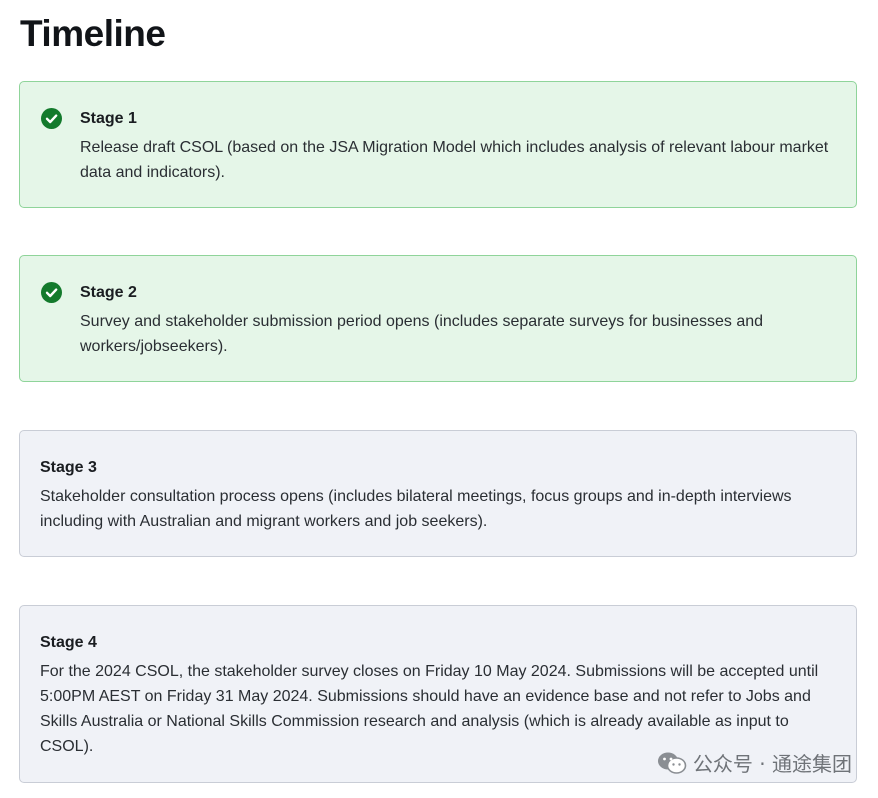 This screenshot has width=878, height=798. I want to click on wechat-icon, so click(672, 763).